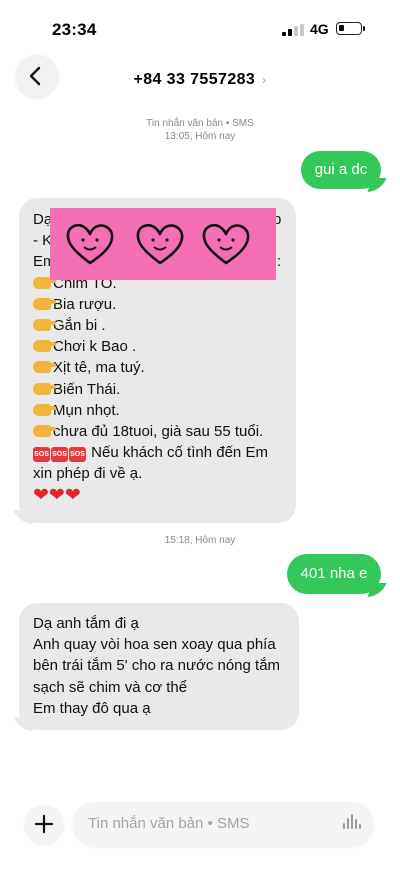 The width and height of the screenshot is (400, 869). I want to click on contact-number: +84 33 7557283, so click(194, 79).